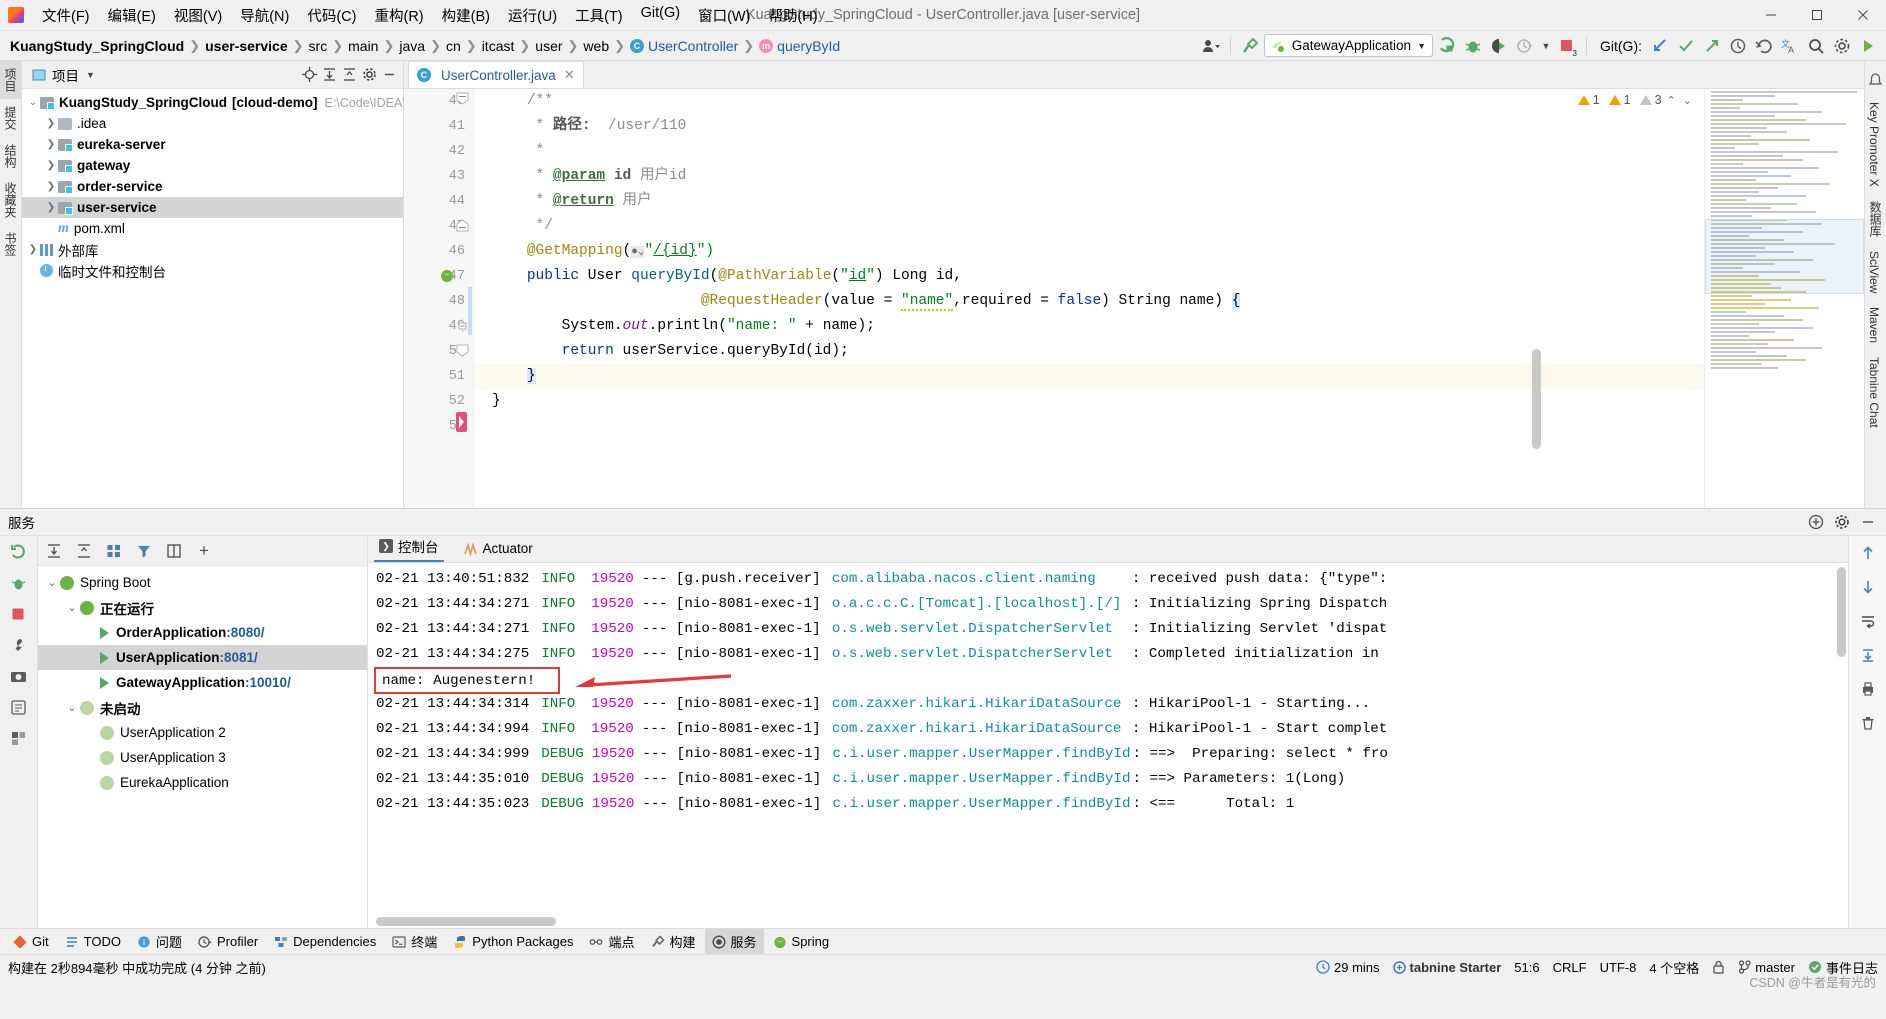  What do you see at coordinates (19, 614) in the screenshot?
I see `stop-icon` at bounding box center [19, 614].